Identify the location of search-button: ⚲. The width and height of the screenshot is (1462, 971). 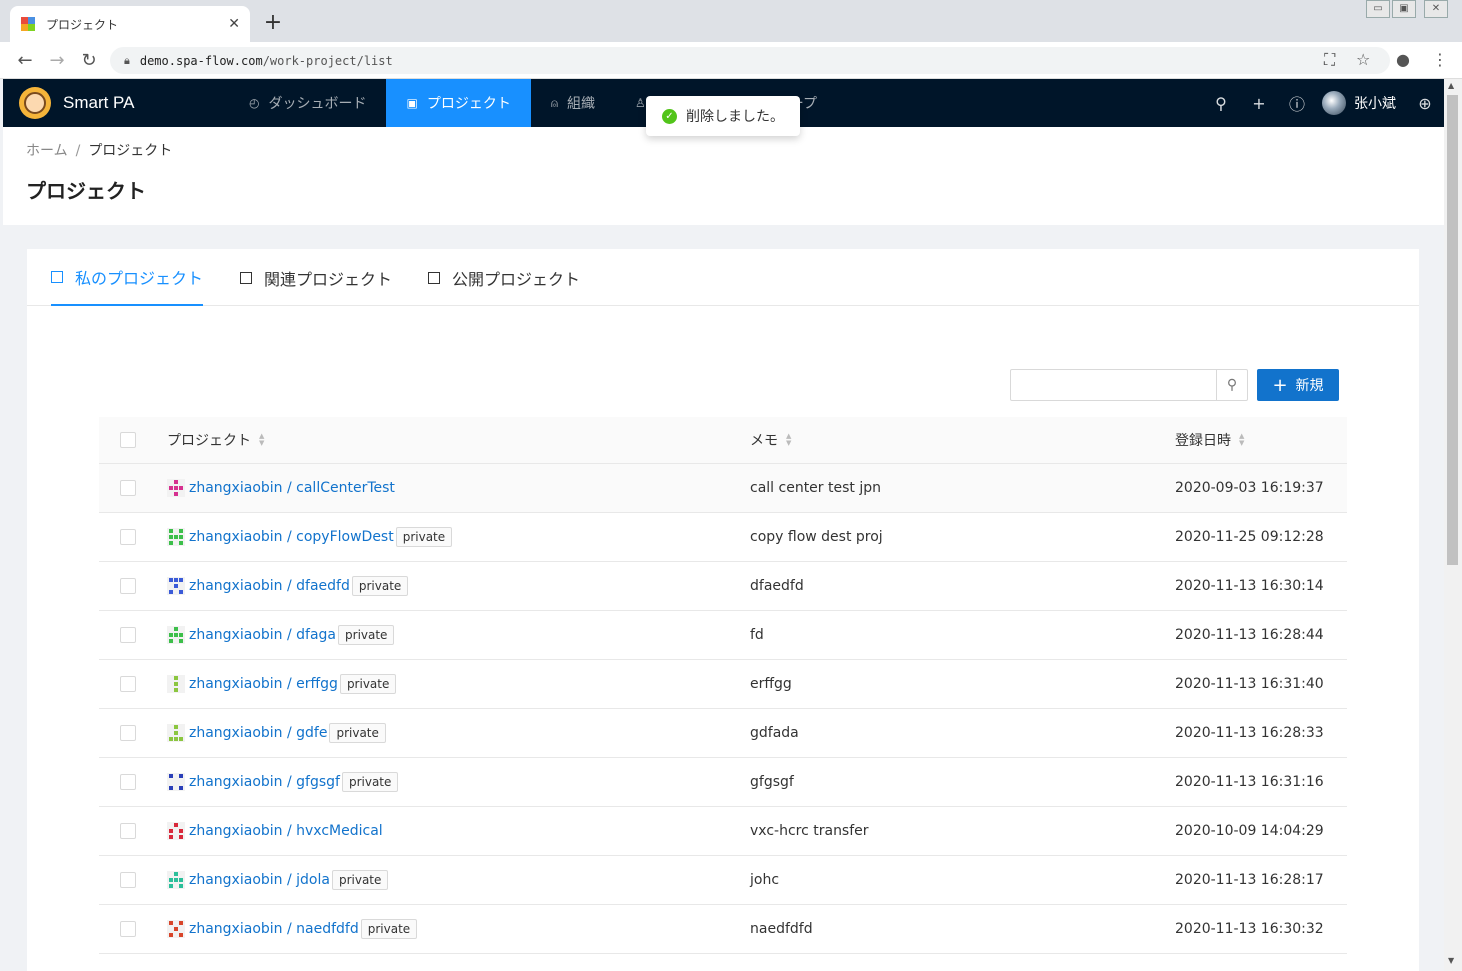
(1231, 385).